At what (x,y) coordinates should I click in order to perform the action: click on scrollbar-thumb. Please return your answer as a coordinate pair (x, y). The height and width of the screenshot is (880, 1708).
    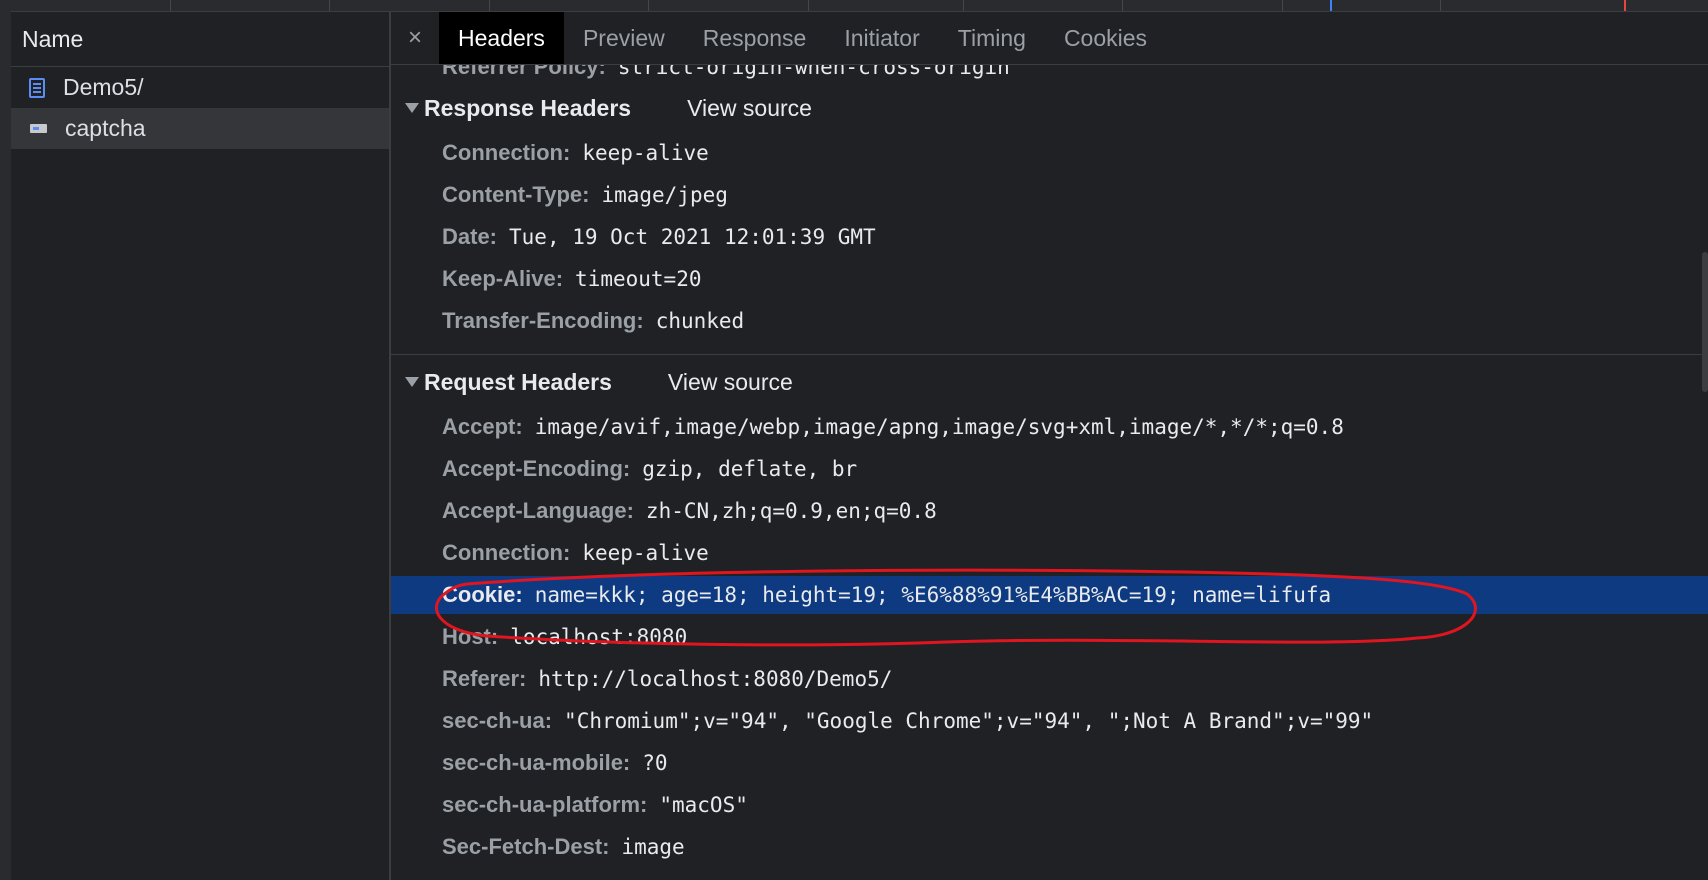
    Looking at the image, I should click on (1705, 322).